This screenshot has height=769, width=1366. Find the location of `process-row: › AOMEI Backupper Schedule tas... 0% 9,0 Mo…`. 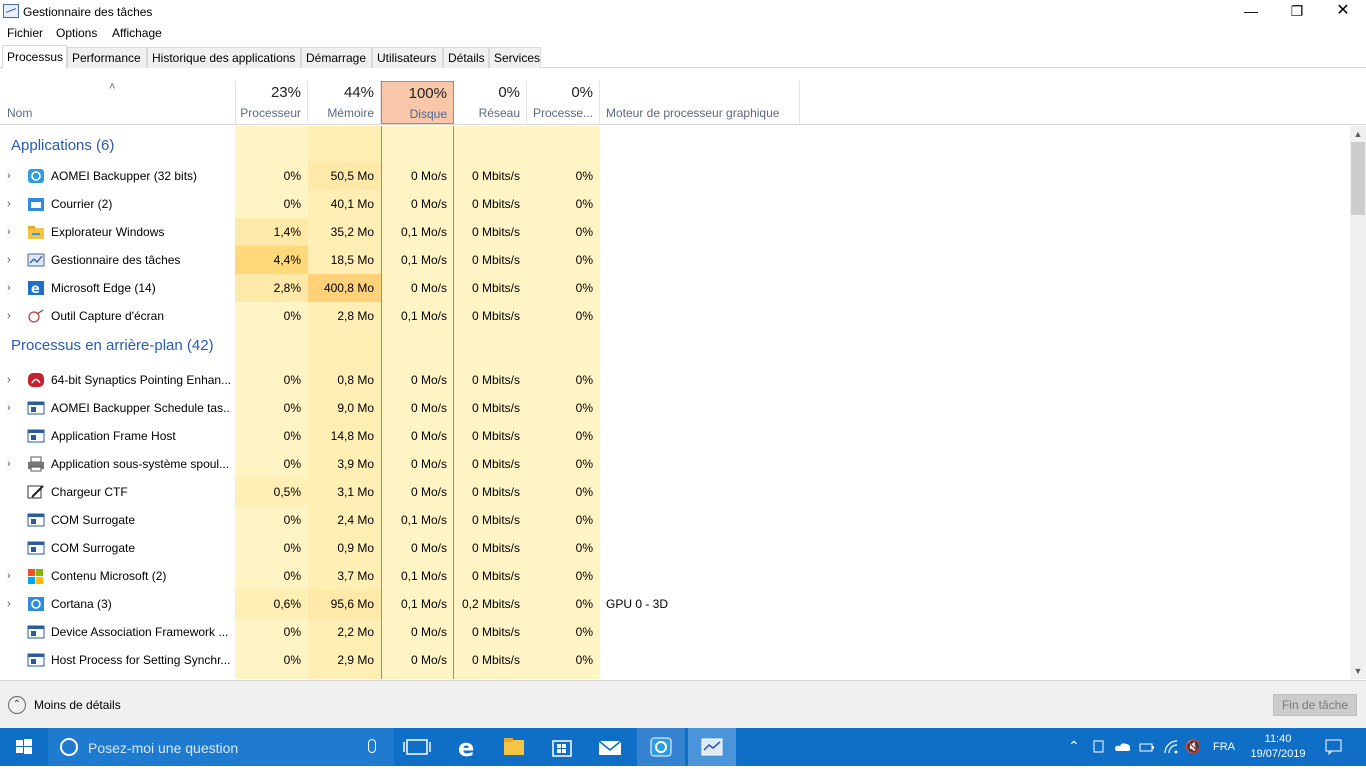

process-row: › AOMEI Backupper Schedule tas... 0% 9,0 Mo… is located at coordinates (675, 408).